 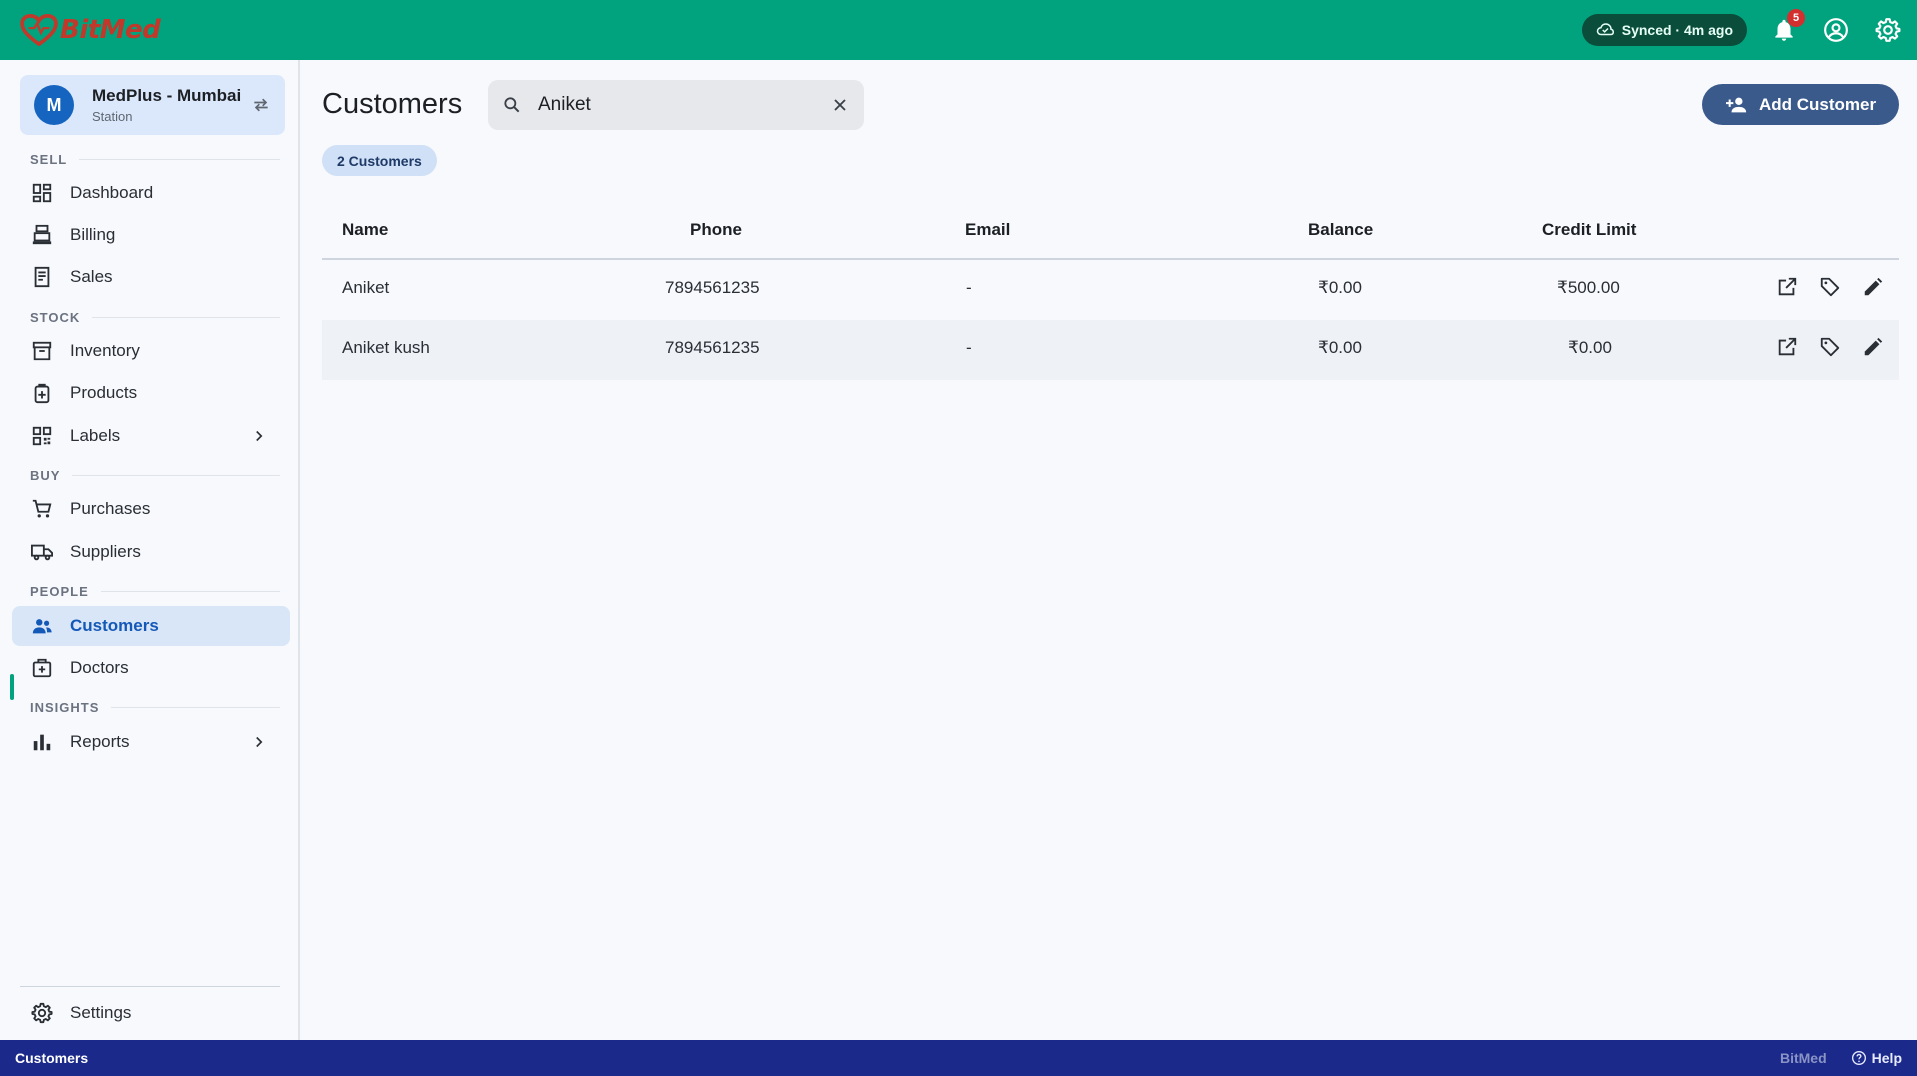 What do you see at coordinates (1858, 1058) in the screenshot?
I see `help-circle-icon` at bounding box center [1858, 1058].